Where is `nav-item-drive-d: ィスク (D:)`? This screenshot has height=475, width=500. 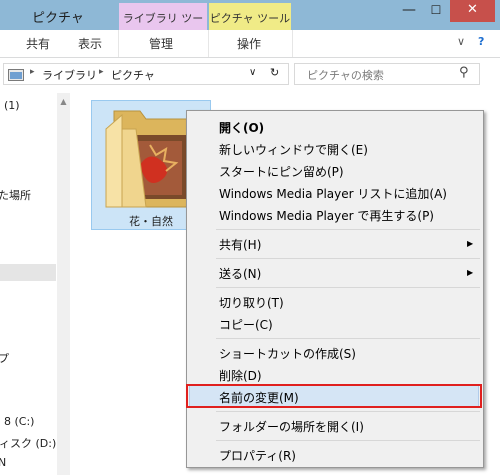 nav-item-drive-d: ィスク (D:) is located at coordinates (28, 443).